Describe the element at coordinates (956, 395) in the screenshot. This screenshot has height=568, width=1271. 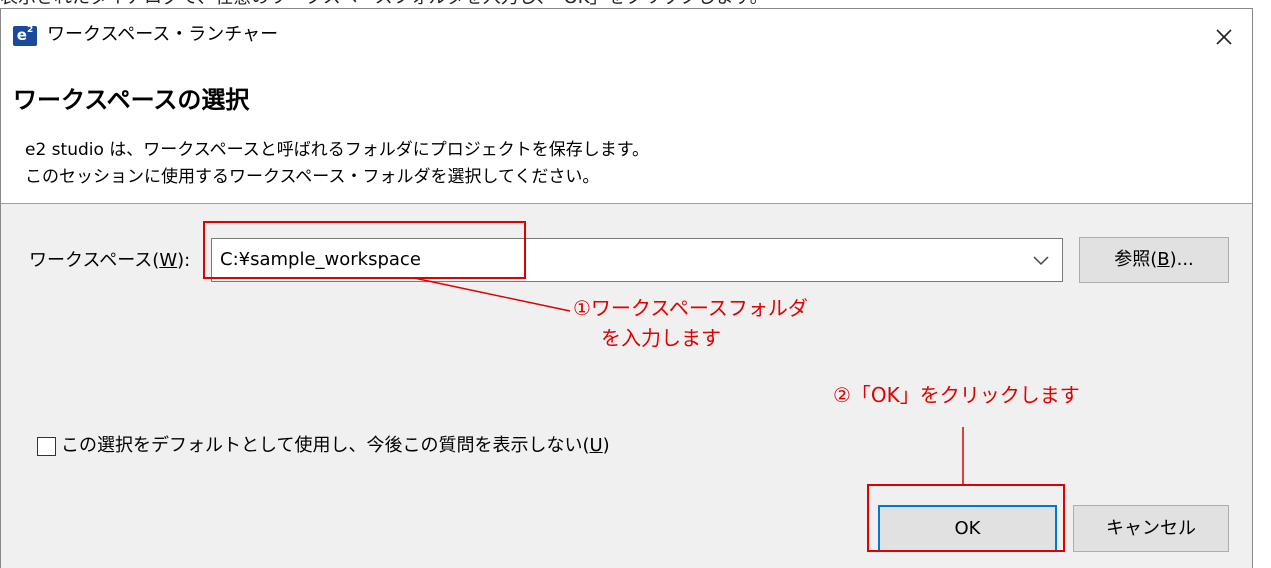
I see `annotation-note-2: ②「OK」をクリックします` at that location.